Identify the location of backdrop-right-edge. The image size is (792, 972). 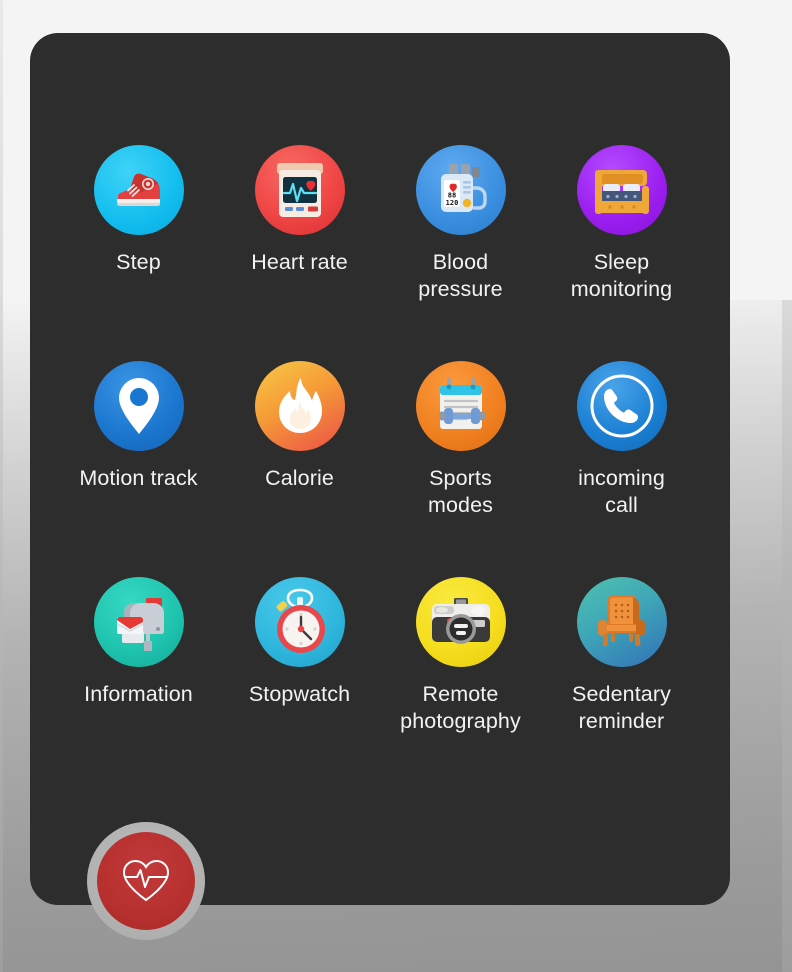
(787, 636).